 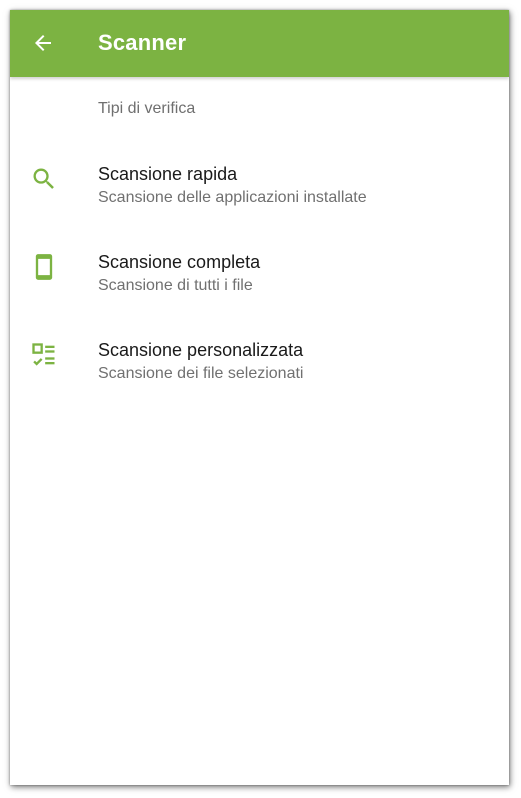 I want to click on page-title: Scanner, so click(x=142, y=42).